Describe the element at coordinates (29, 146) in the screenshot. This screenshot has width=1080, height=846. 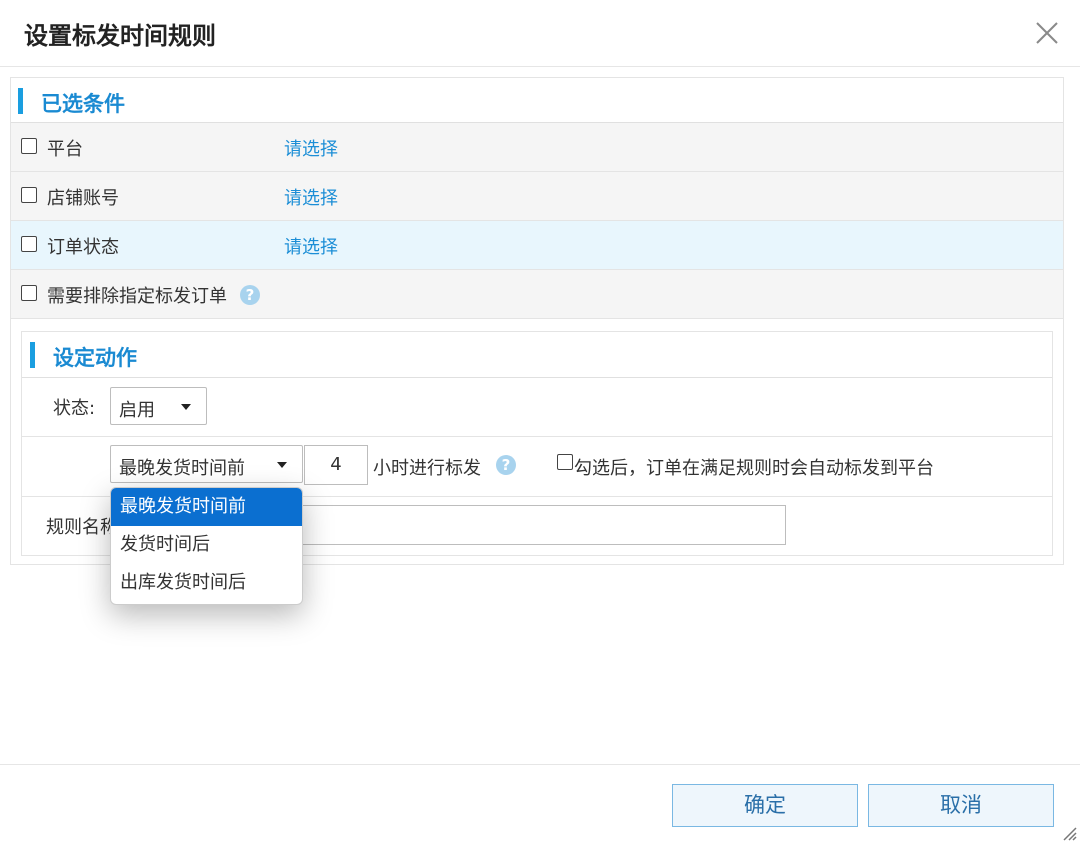
I see `platform-checkbox` at that location.